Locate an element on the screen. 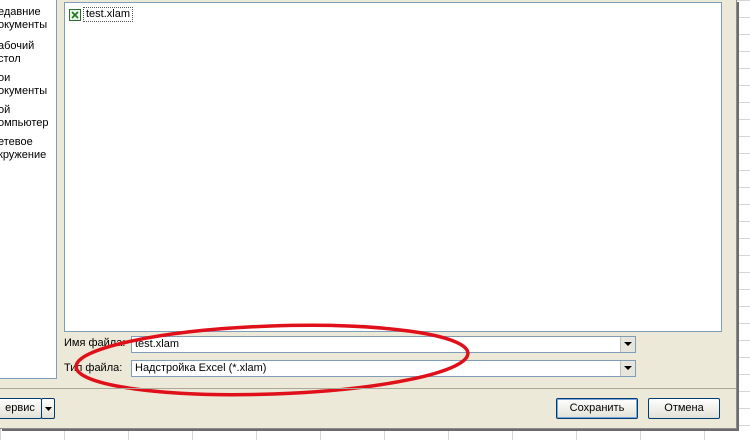 The width and height of the screenshot is (750, 440). filename-dropdown-button is located at coordinates (627, 344).